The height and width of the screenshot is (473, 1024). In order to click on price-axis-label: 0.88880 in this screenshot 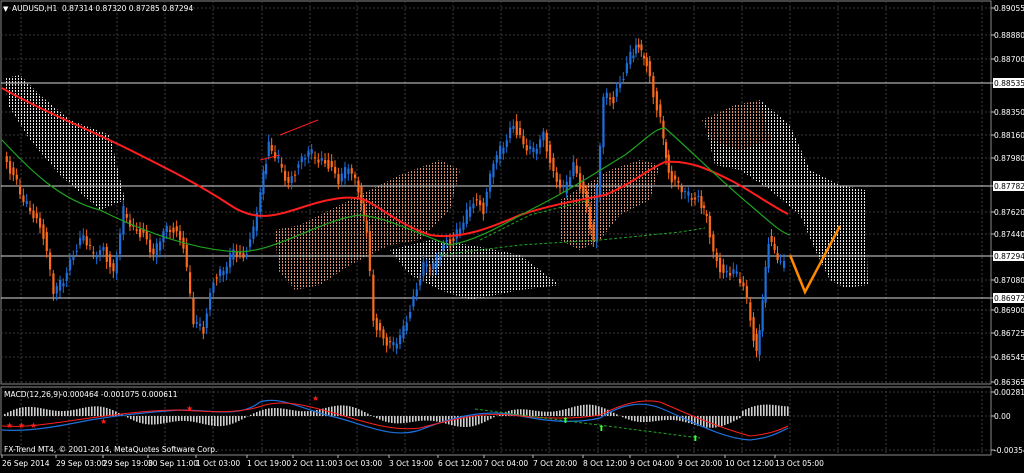, I will do `click(1009, 35)`.